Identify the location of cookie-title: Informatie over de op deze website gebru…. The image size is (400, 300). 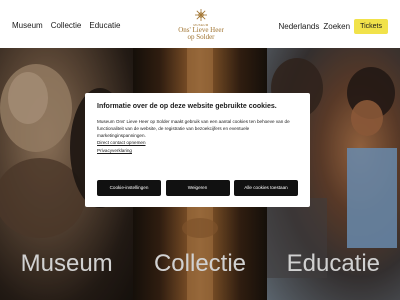
(187, 106).